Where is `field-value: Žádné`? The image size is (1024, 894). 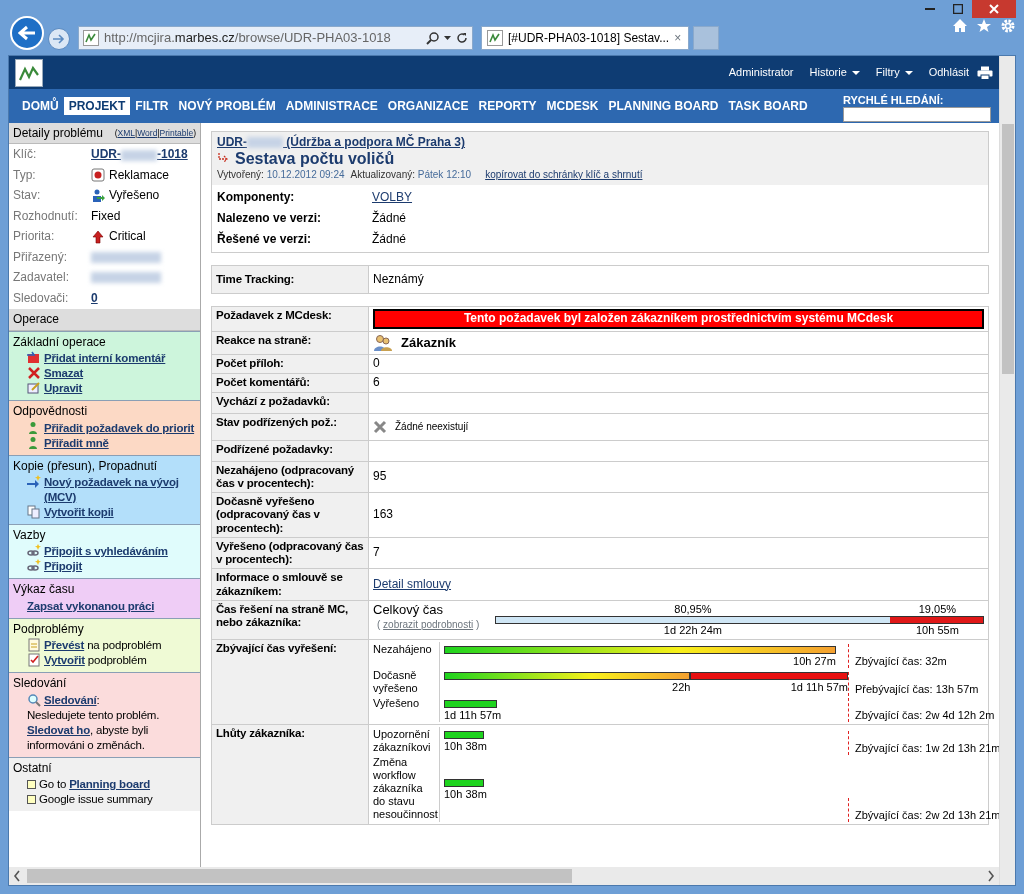 field-value: Žádné is located at coordinates (389, 238).